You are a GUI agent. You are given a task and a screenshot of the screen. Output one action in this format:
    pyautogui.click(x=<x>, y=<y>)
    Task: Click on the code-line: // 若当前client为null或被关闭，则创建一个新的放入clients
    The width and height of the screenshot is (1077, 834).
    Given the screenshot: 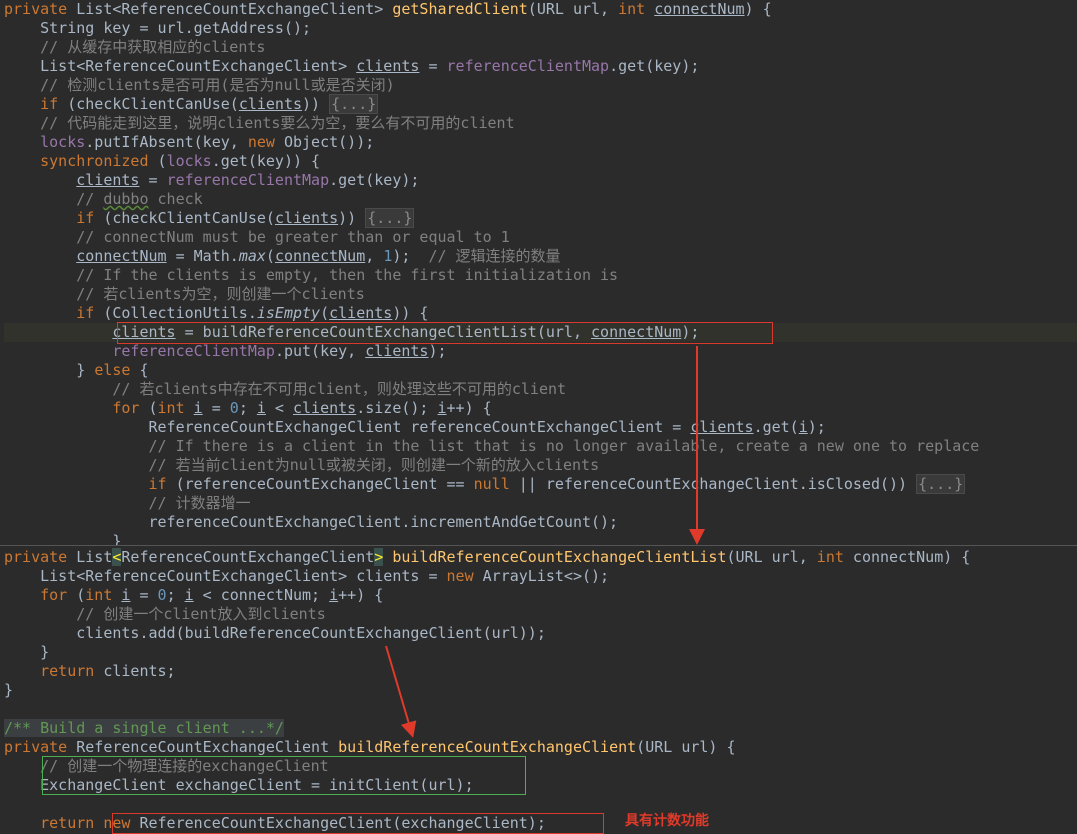 What is the action you would take?
    pyautogui.click(x=301, y=465)
    